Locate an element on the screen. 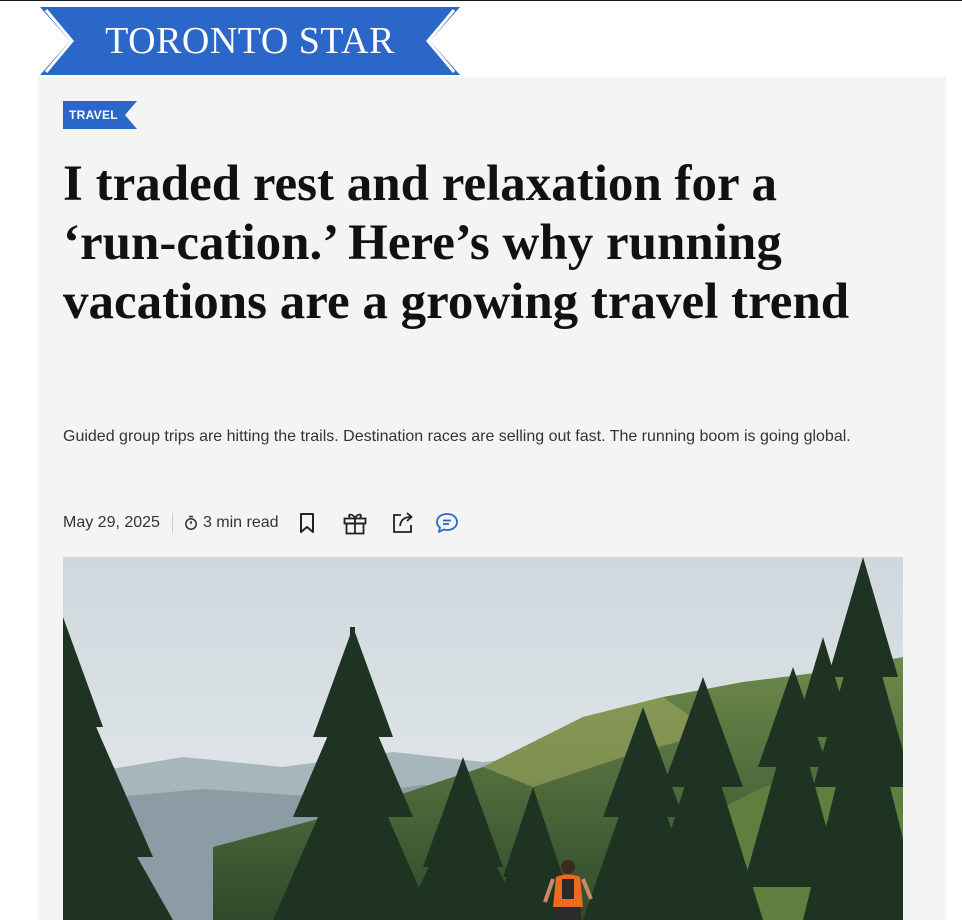 This screenshot has height=920, width=962. comments-button is located at coordinates (447, 523).